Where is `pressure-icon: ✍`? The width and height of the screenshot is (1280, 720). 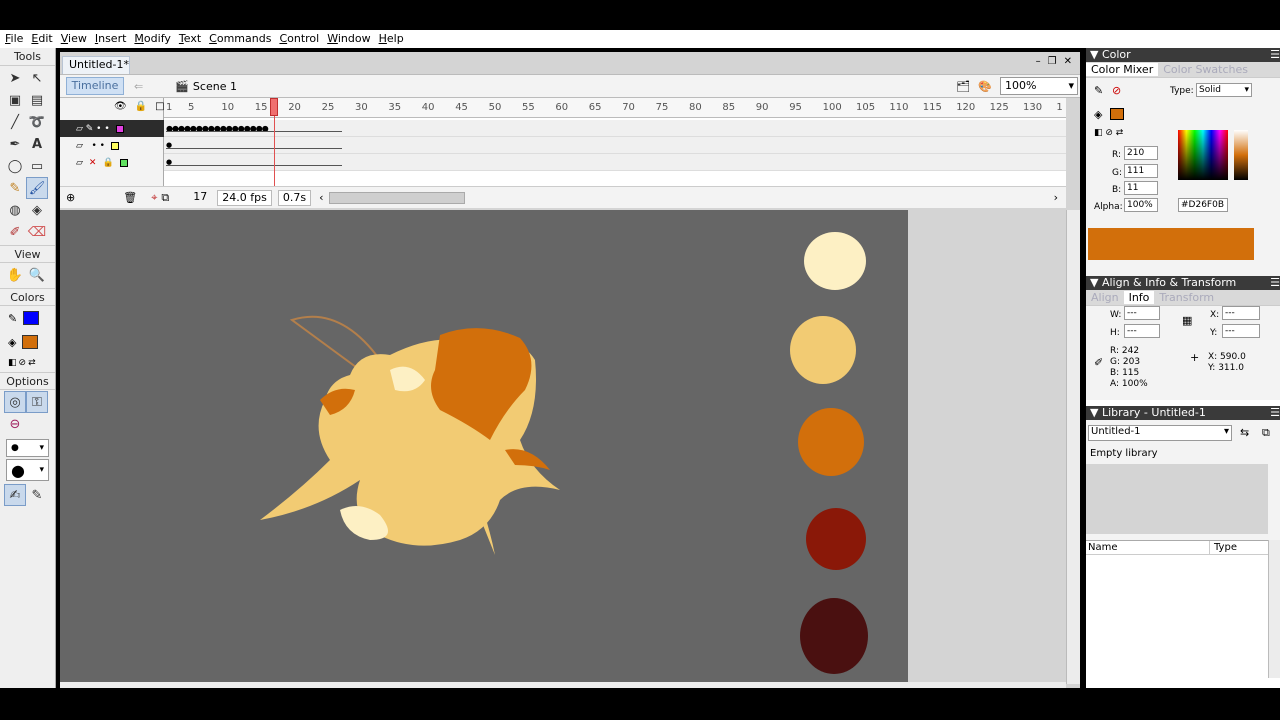 pressure-icon: ✍ is located at coordinates (15, 495).